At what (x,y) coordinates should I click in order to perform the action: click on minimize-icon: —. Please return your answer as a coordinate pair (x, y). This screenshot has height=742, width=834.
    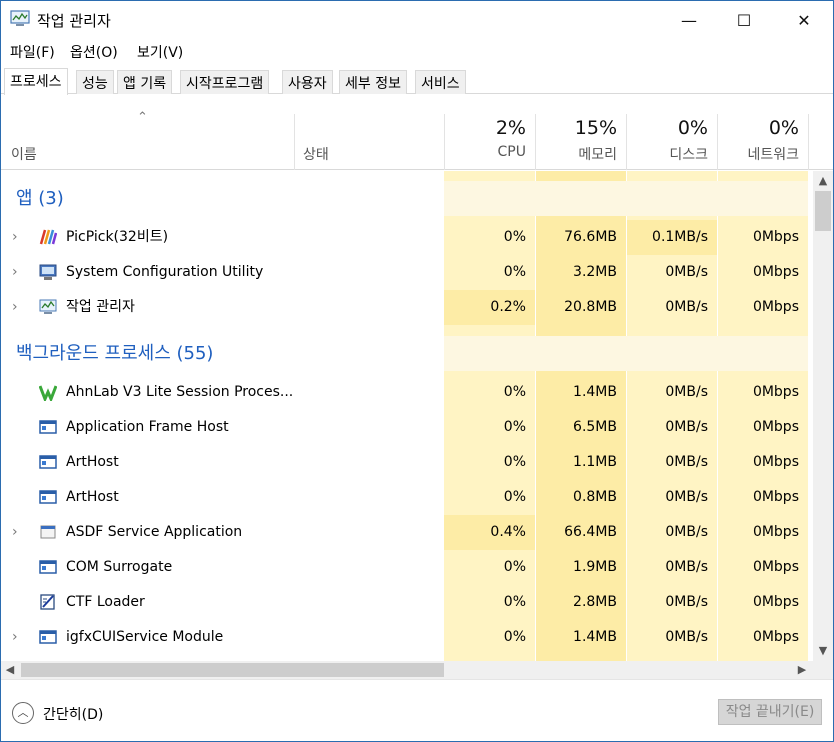
    Looking at the image, I should click on (689, 20).